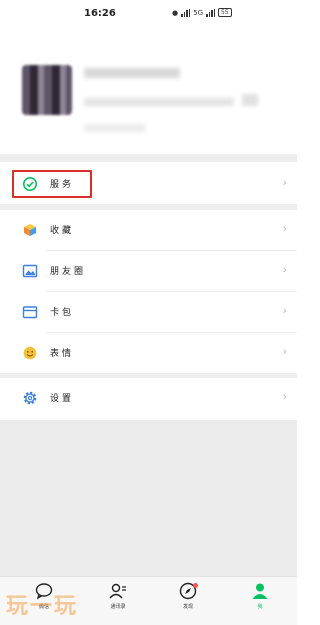 Image resolution: width=320 pixels, height=625 pixels. I want to click on menu-item-label: 表情, so click(62, 354).